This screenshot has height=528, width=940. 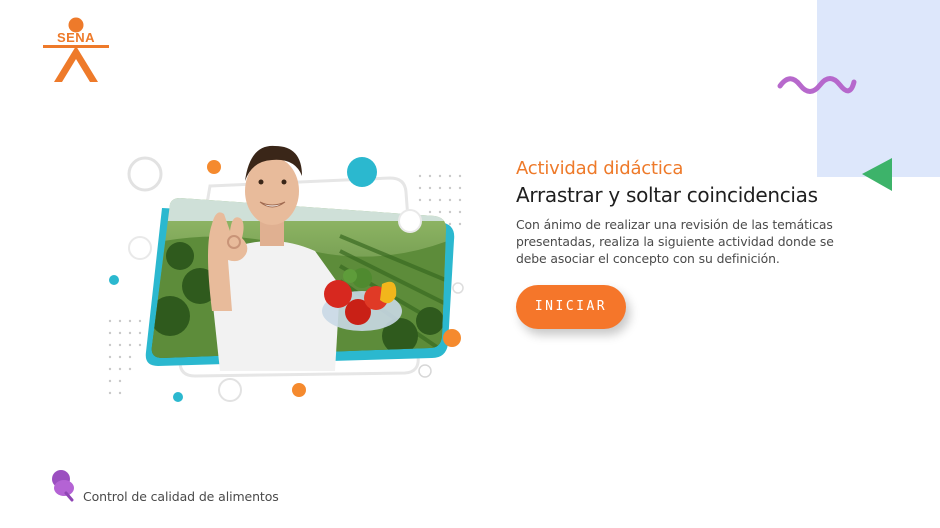 What do you see at coordinates (817, 85) in the screenshot?
I see `wave-decoration` at bounding box center [817, 85].